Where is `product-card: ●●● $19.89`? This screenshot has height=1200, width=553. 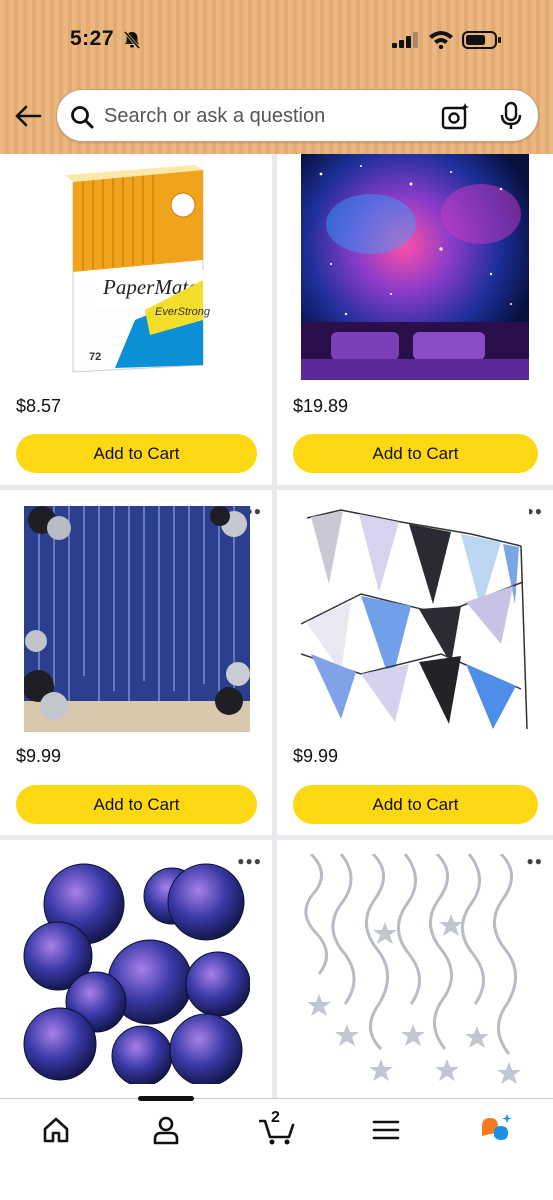 product-card: ●●● $19.89 is located at coordinates (415, 312).